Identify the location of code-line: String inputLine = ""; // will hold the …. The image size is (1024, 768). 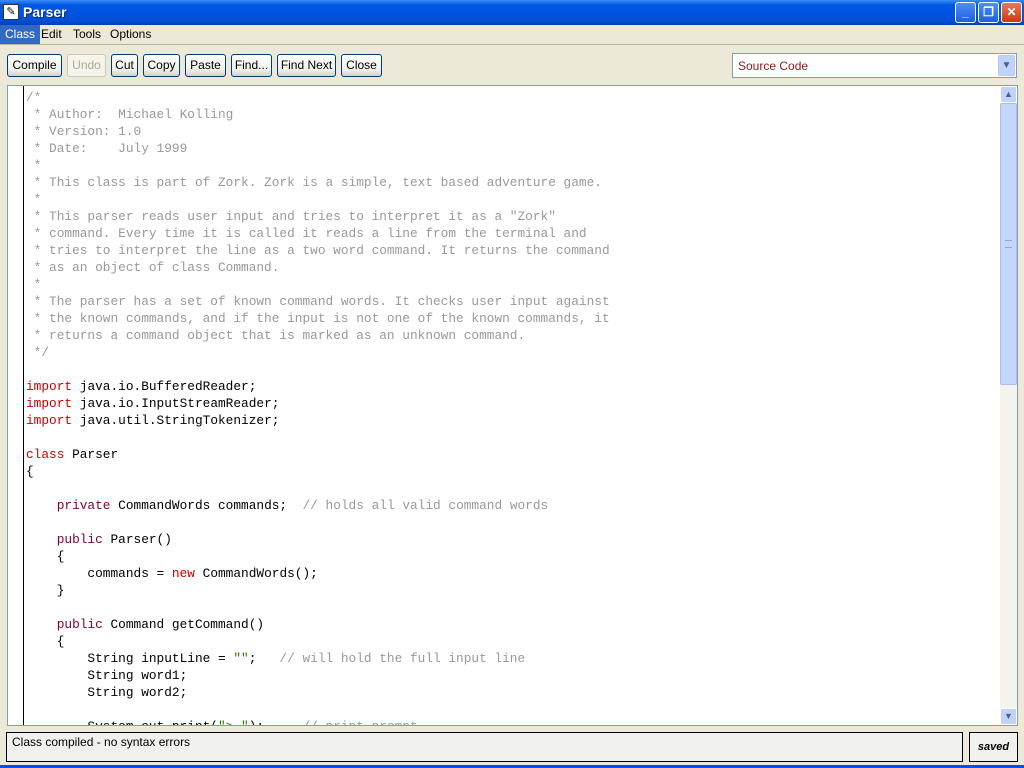
(318, 658).